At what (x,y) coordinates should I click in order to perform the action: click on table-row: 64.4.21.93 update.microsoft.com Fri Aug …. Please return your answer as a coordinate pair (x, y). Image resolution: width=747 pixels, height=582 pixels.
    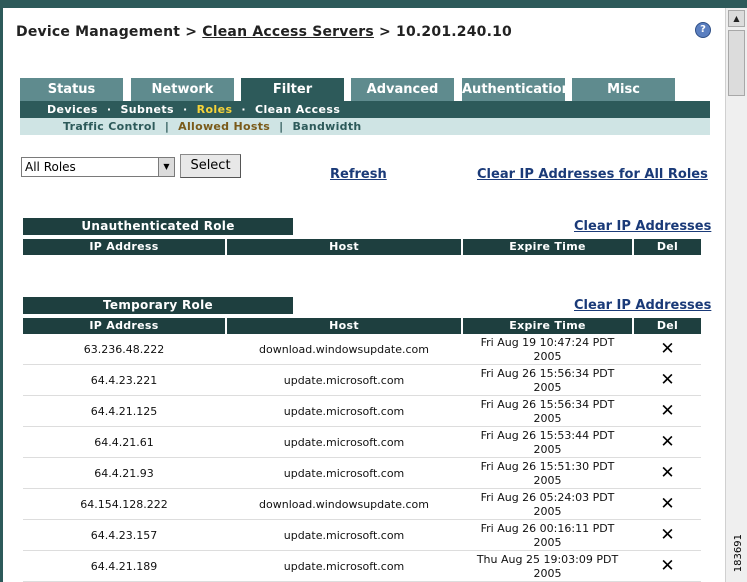
    Looking at the image, I should click on (362, 473).